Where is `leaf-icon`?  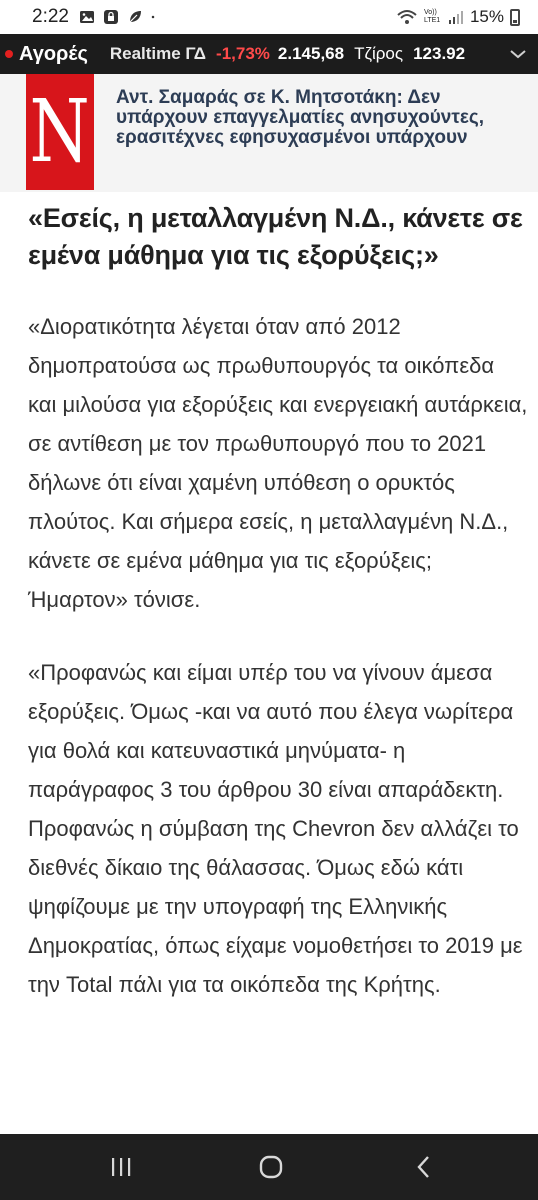
leaf-icon is located at coordinates (135, 17).